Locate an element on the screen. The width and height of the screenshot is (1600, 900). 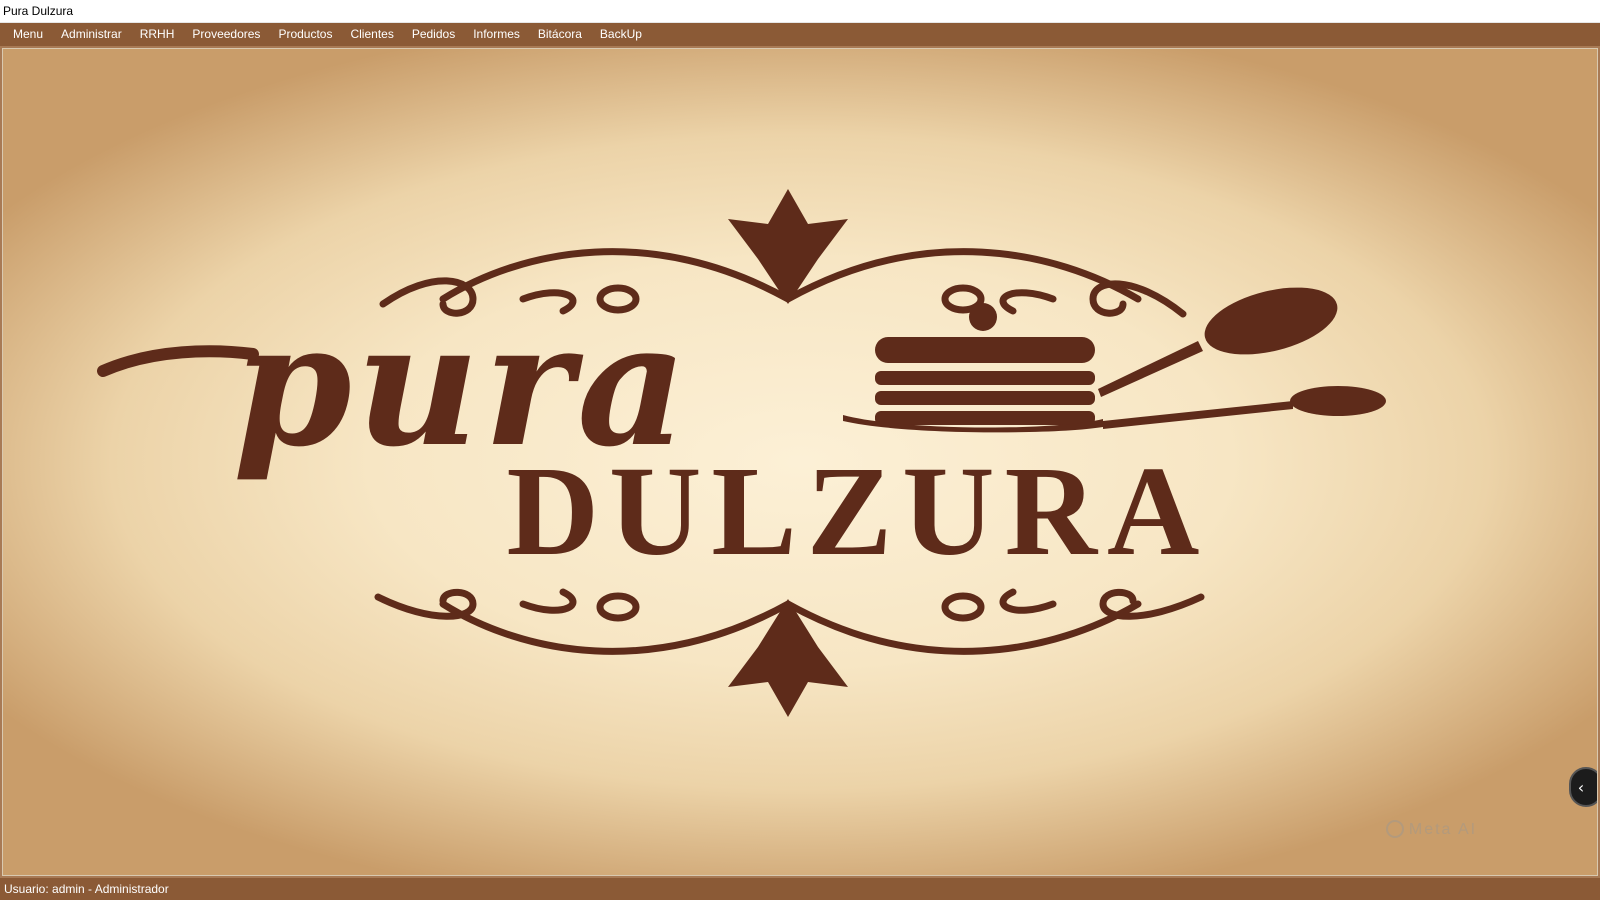
menu-item-bitacora: Bitácora is located at coordinates (560, 34).